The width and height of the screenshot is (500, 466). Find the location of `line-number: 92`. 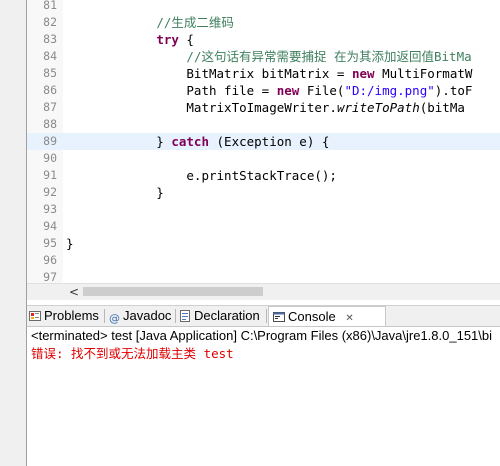

line-number: 92 is located at coordinates (50, 192).